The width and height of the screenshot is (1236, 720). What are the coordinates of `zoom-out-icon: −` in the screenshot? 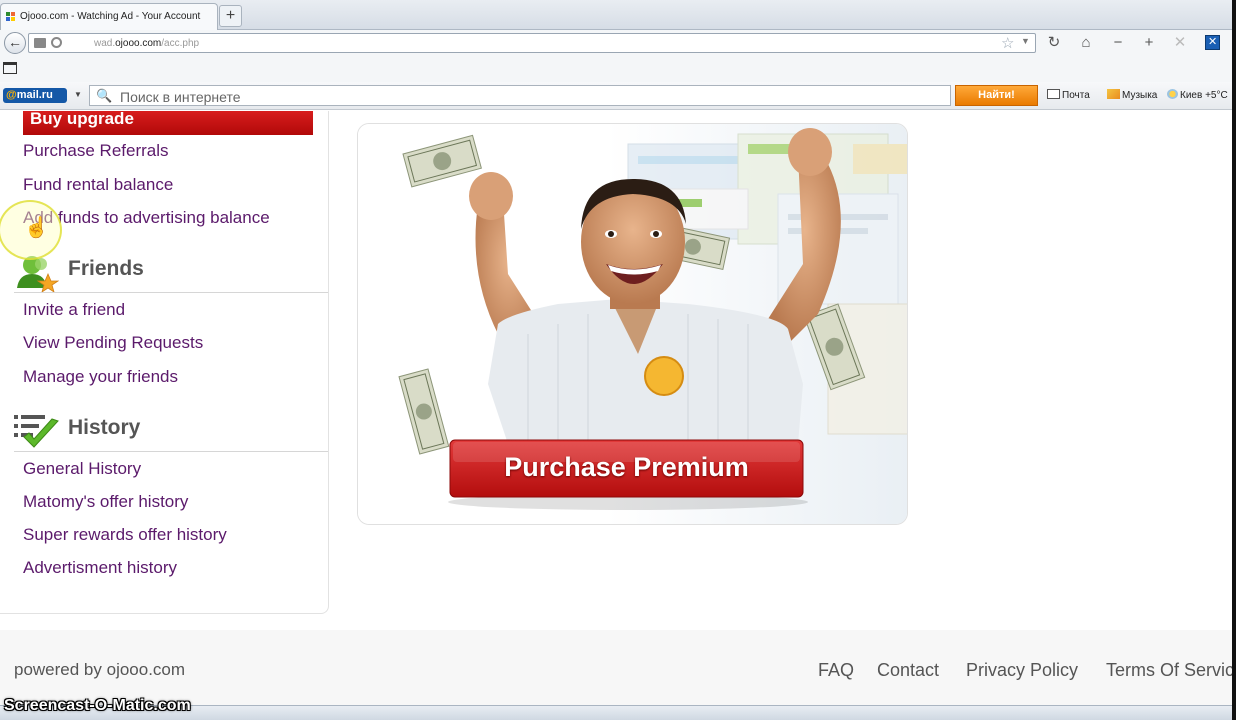 It's located at (1118, 42).